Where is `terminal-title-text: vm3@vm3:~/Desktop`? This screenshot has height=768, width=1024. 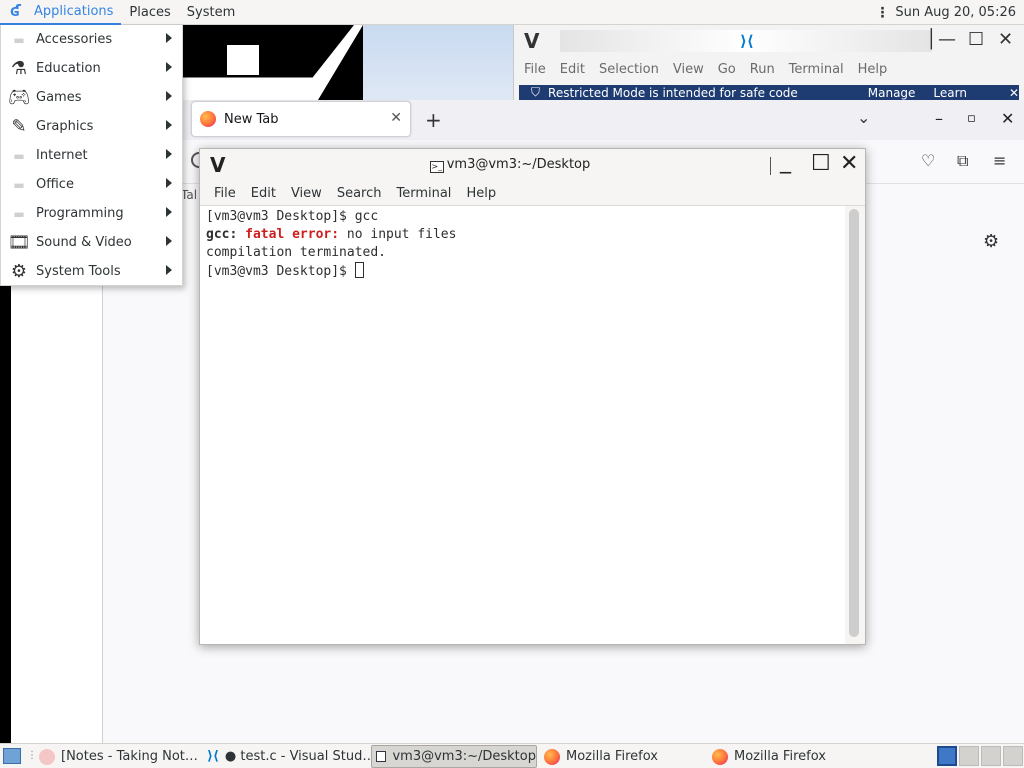 terminal-title-text: vm3@vm3:~/Desktop is located at coordinates (518, 164).